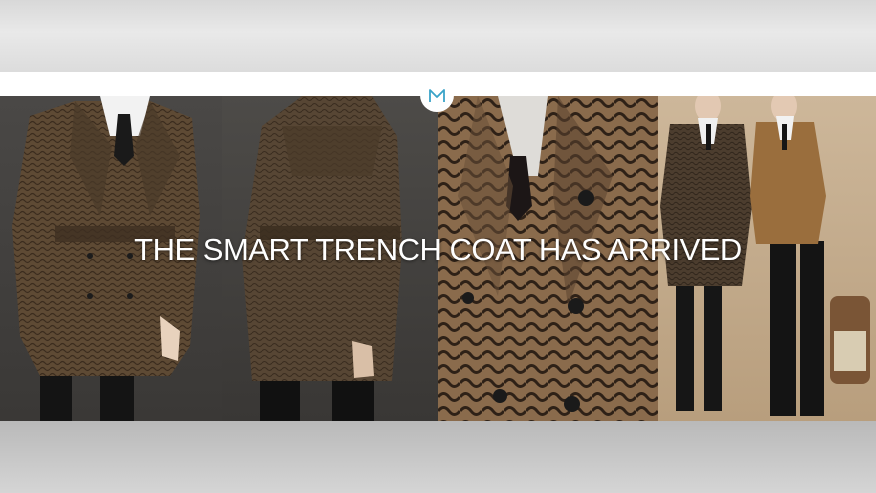 The width and height of the screenshot is (876, 493). I want to click on brand-logo, so click(437, 95).